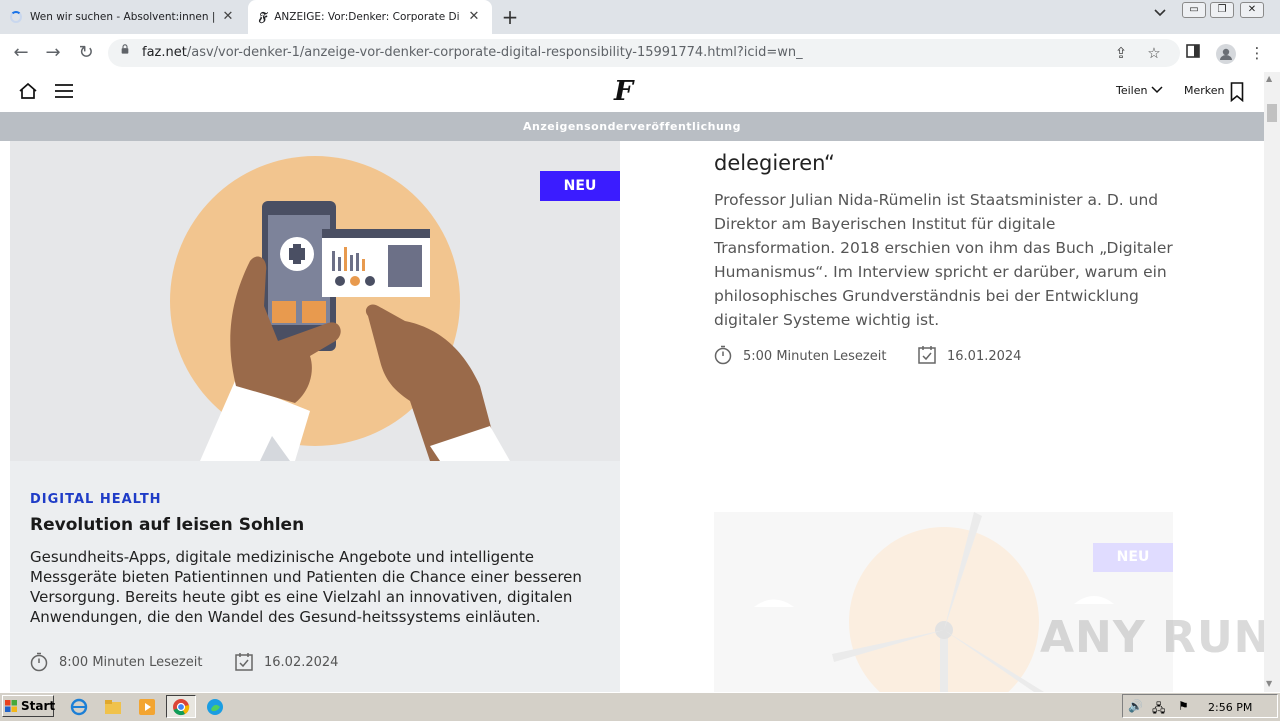 This screenshot has height=721, width=1280. What do you see at coordinates (1272, 113) in the screenshot?
I see `scrollbar-thumb` at bounding box center [1272, 113].